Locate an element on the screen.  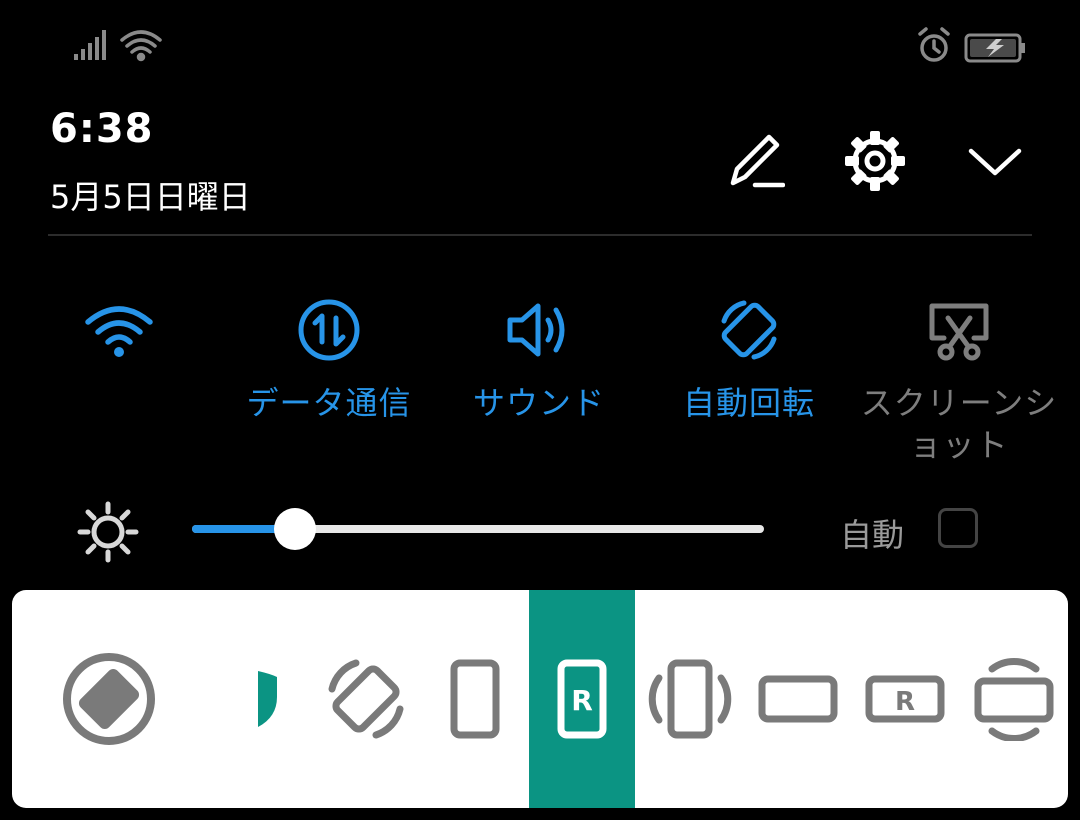
rotation-option-portrait is located at coordinates (475, 699).